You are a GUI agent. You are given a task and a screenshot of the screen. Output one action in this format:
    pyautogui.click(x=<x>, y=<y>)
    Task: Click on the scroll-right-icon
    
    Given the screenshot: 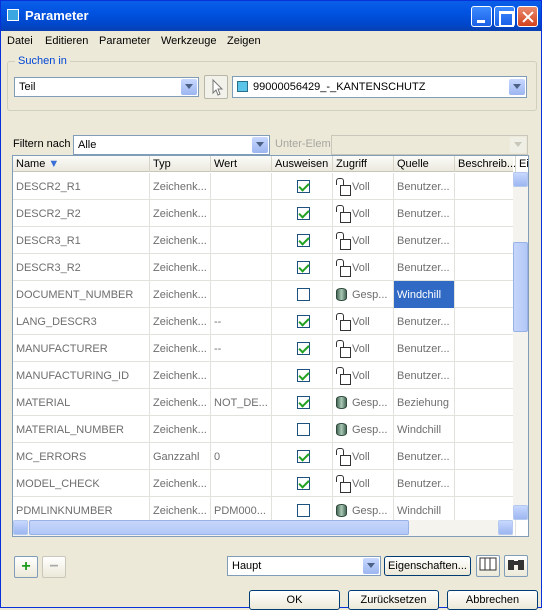 What is the action you would take?
    pyautogui.click(x=505, y=527)
    